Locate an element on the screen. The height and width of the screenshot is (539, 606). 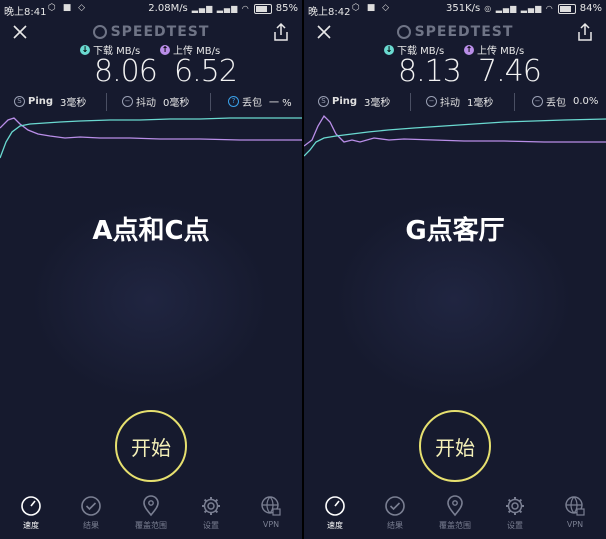
metrics-row: S Ping 3毫秒 − 抖动 0毫秒 ? 丢包 一 % is located at coordinates (151, 102).